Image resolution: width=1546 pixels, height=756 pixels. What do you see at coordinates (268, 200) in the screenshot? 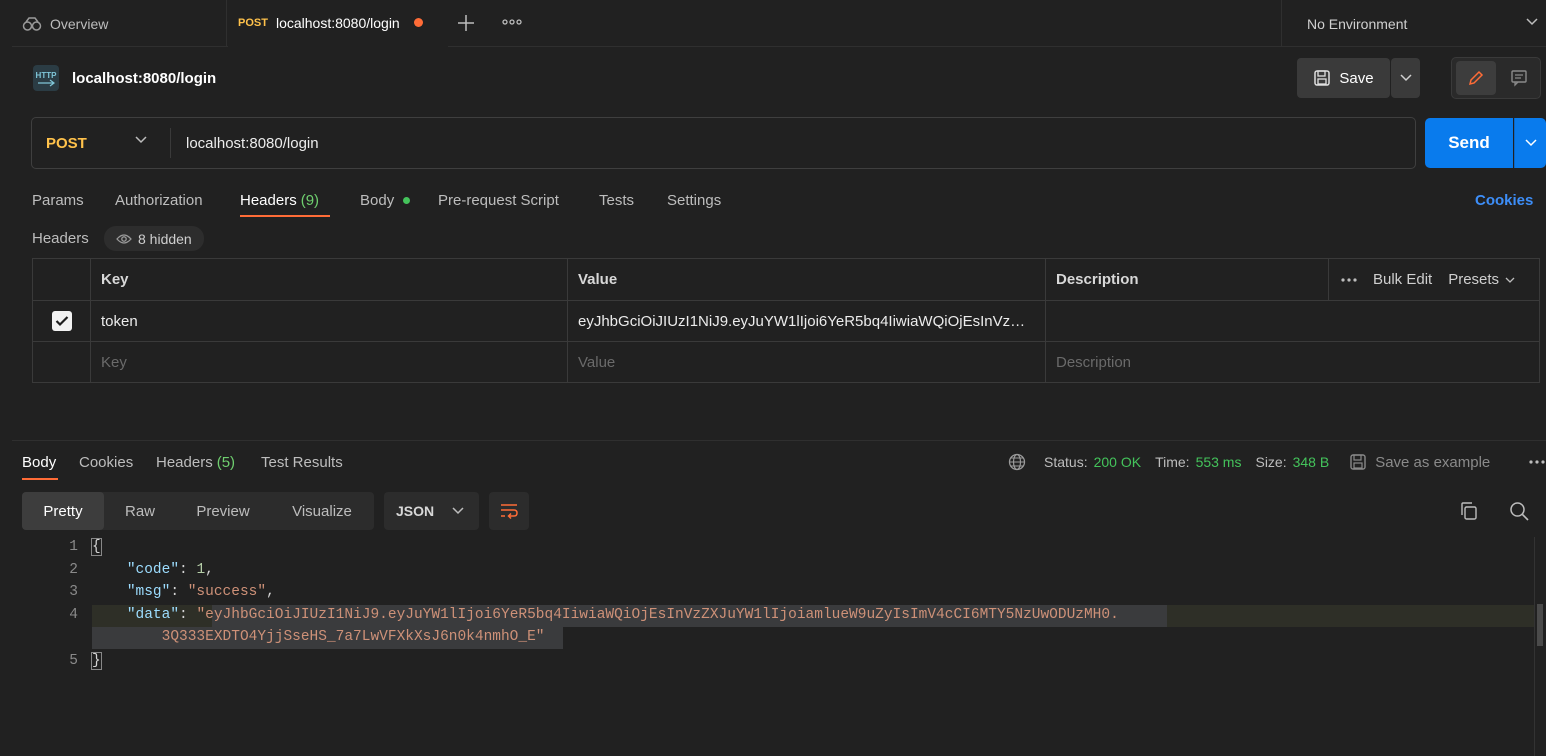
I see `tab-headers-label: Headers` at bounding box center [268, 200].